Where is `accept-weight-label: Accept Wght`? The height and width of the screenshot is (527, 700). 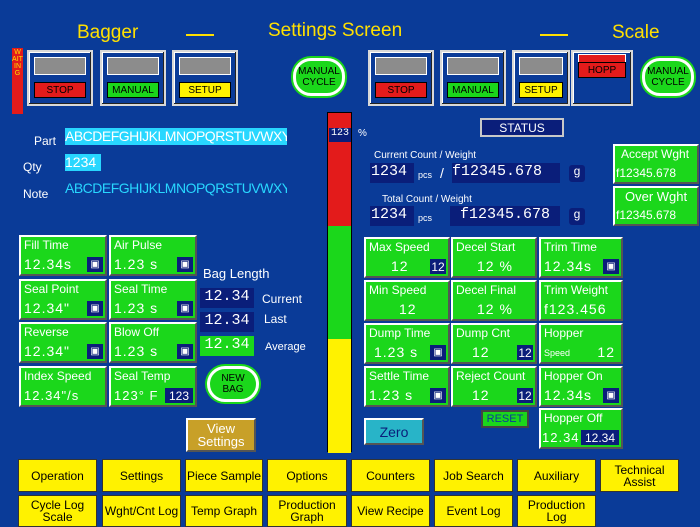
accept-weight-label: Accept Wght is located at coordinates (655, 154).